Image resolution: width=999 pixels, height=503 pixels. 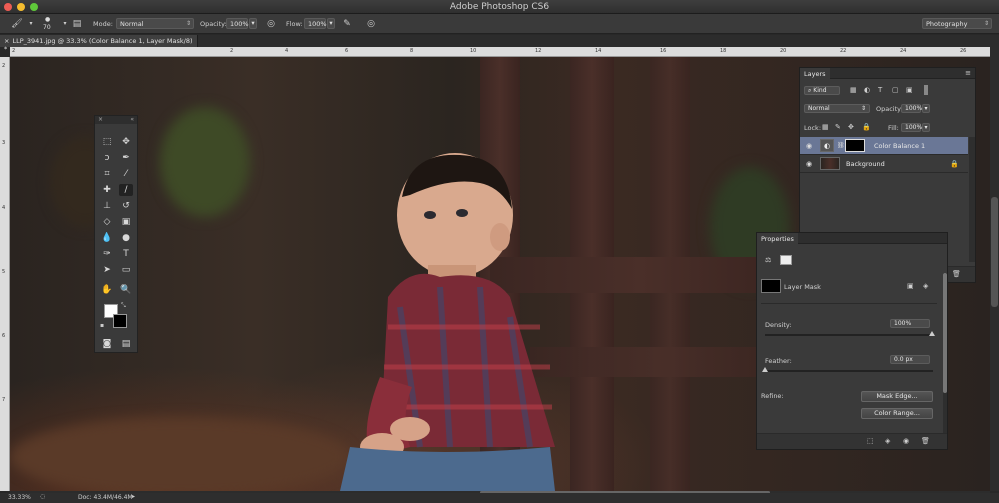 What do you see at coordinates (968, 73) in the screenshot?
I see `panel-menu-icon: ≡` at bounding box center [968, 73].